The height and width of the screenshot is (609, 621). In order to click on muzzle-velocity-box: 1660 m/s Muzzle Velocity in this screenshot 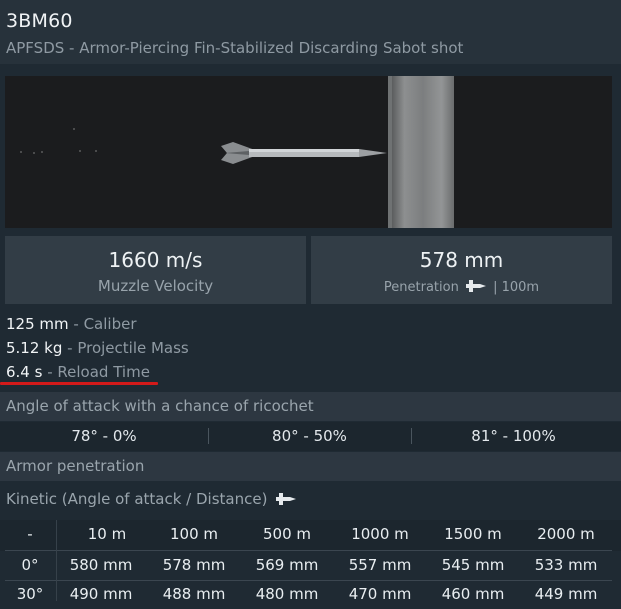, I will do `click(155, 270)`.